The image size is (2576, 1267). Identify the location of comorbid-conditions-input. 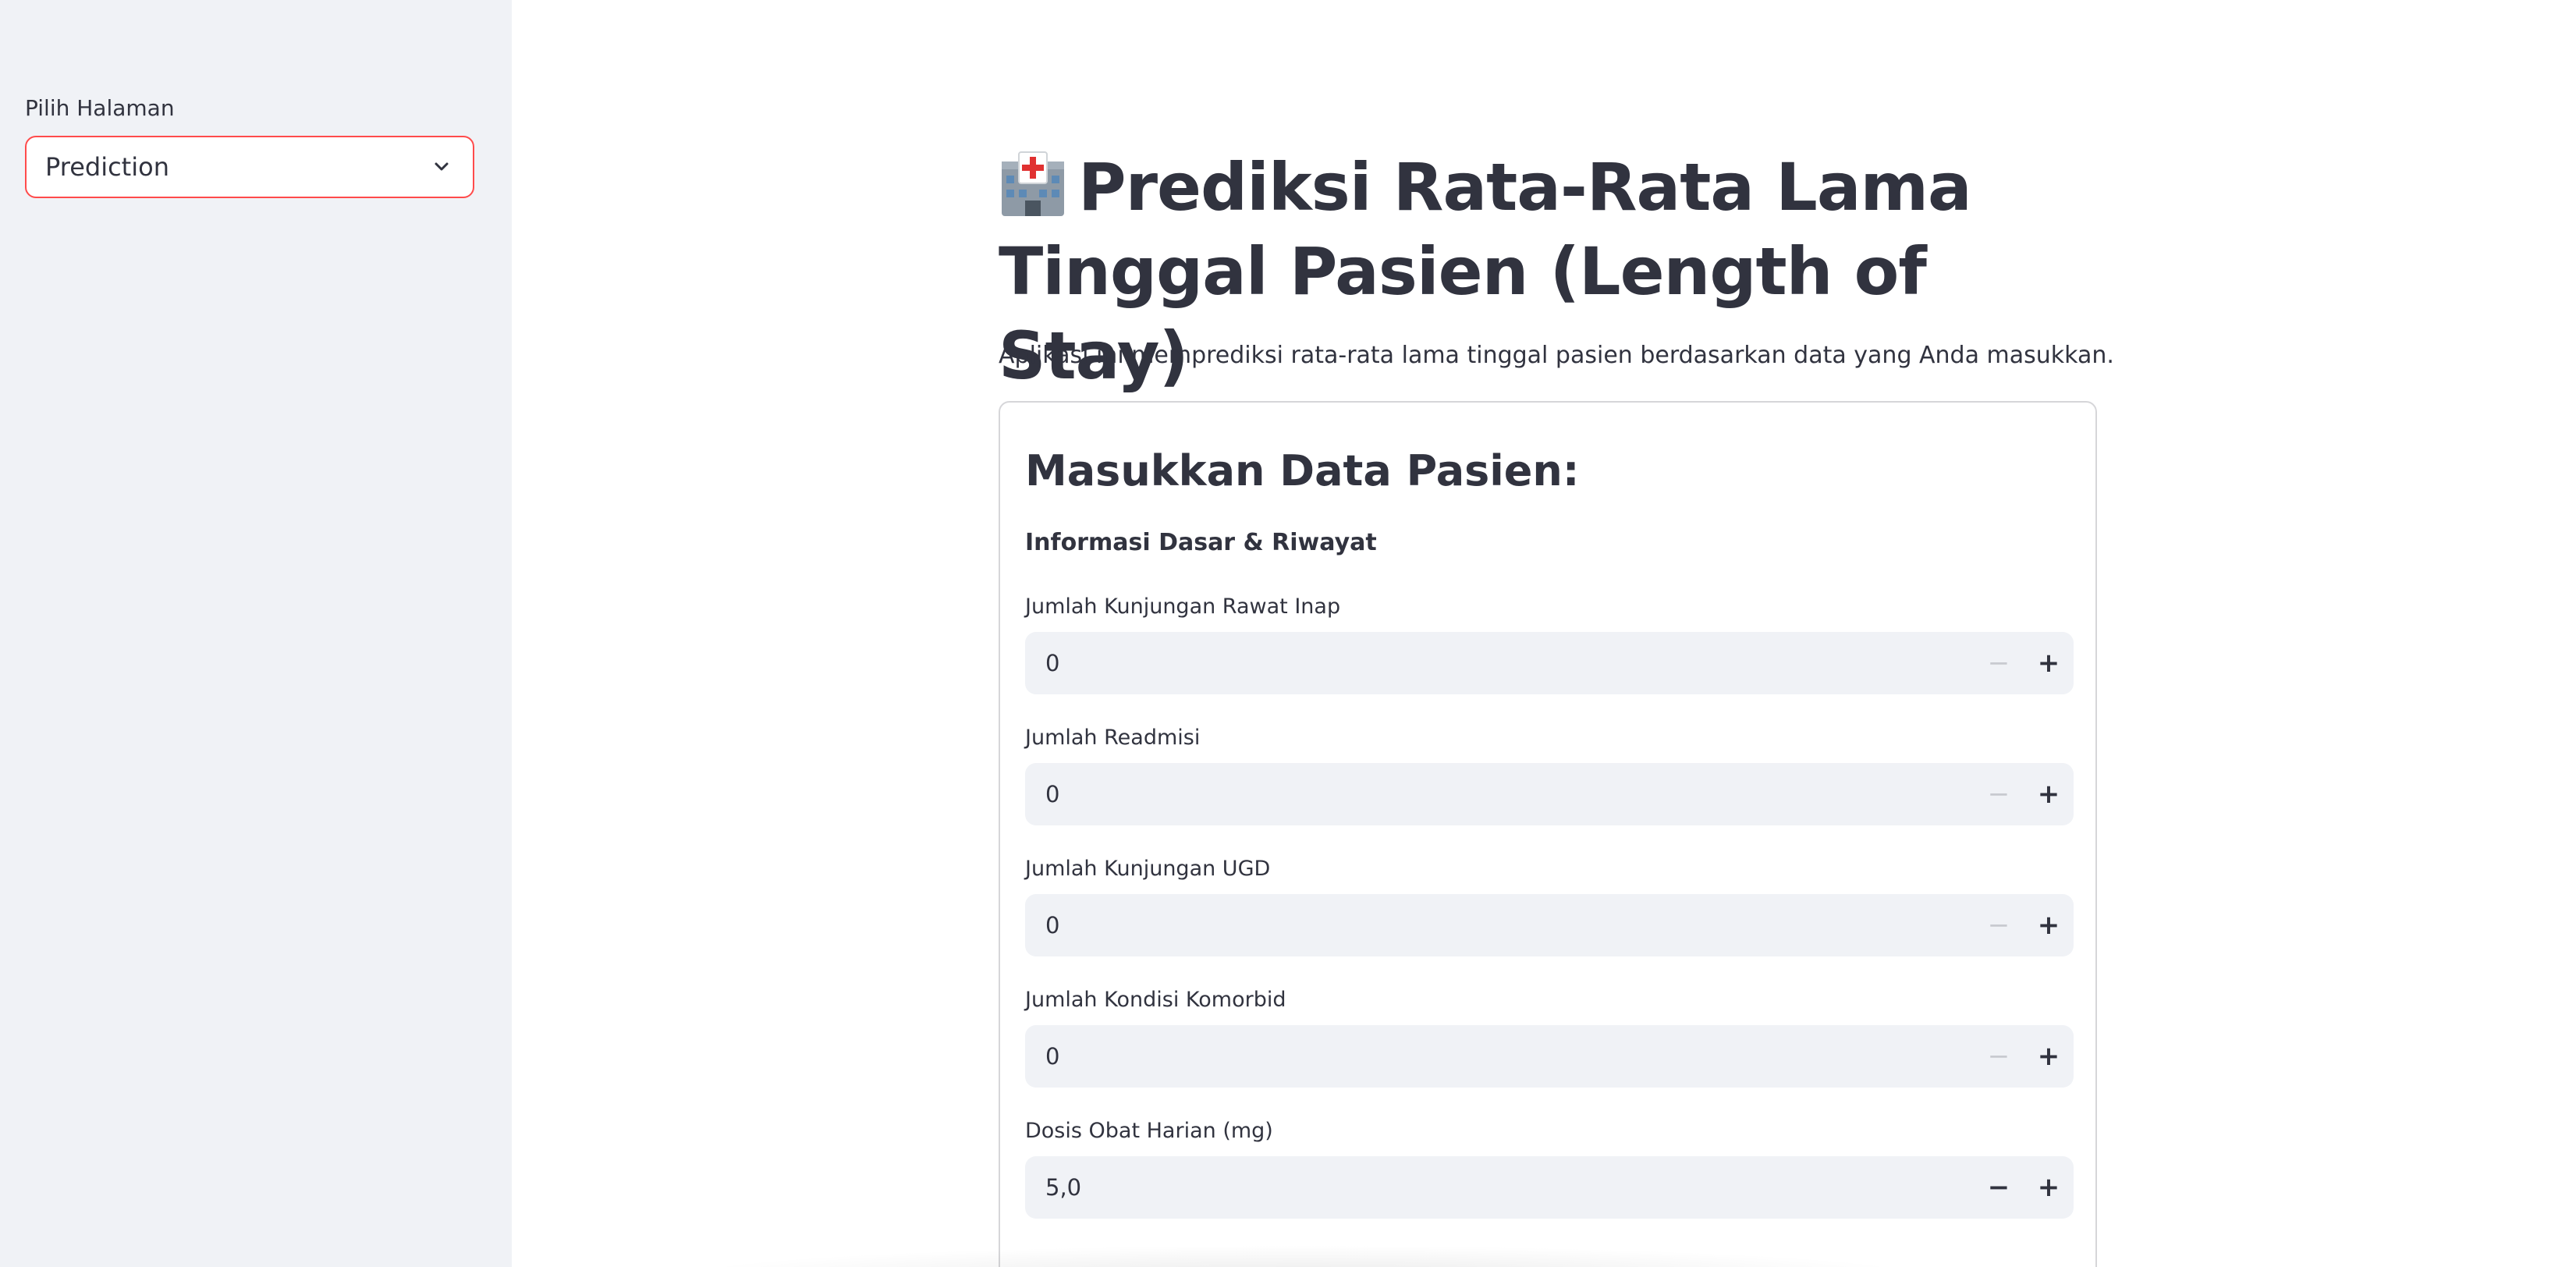
(1499, 1056).